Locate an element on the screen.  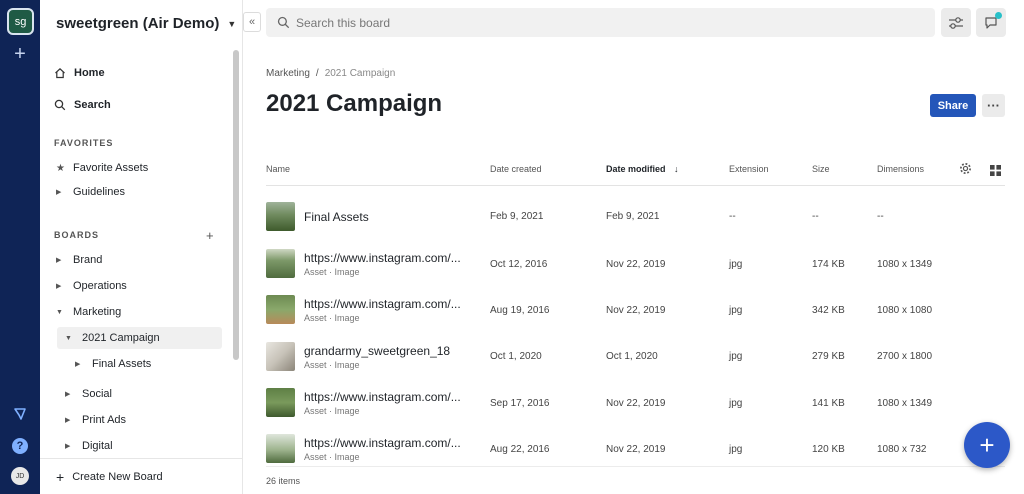
column-date-created: Date created is located at coordinates (516, 169).